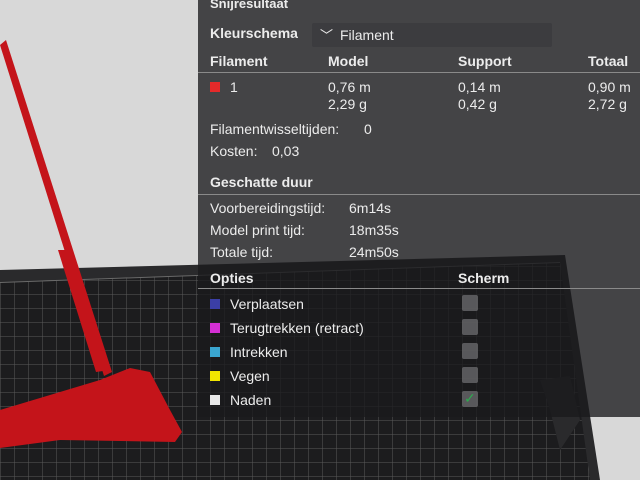 The image size is (640, 480). What do you see at coordinates (250, 376) in the screenshot?
I see `option-label: Vegen` at bounding box center [250, 376].